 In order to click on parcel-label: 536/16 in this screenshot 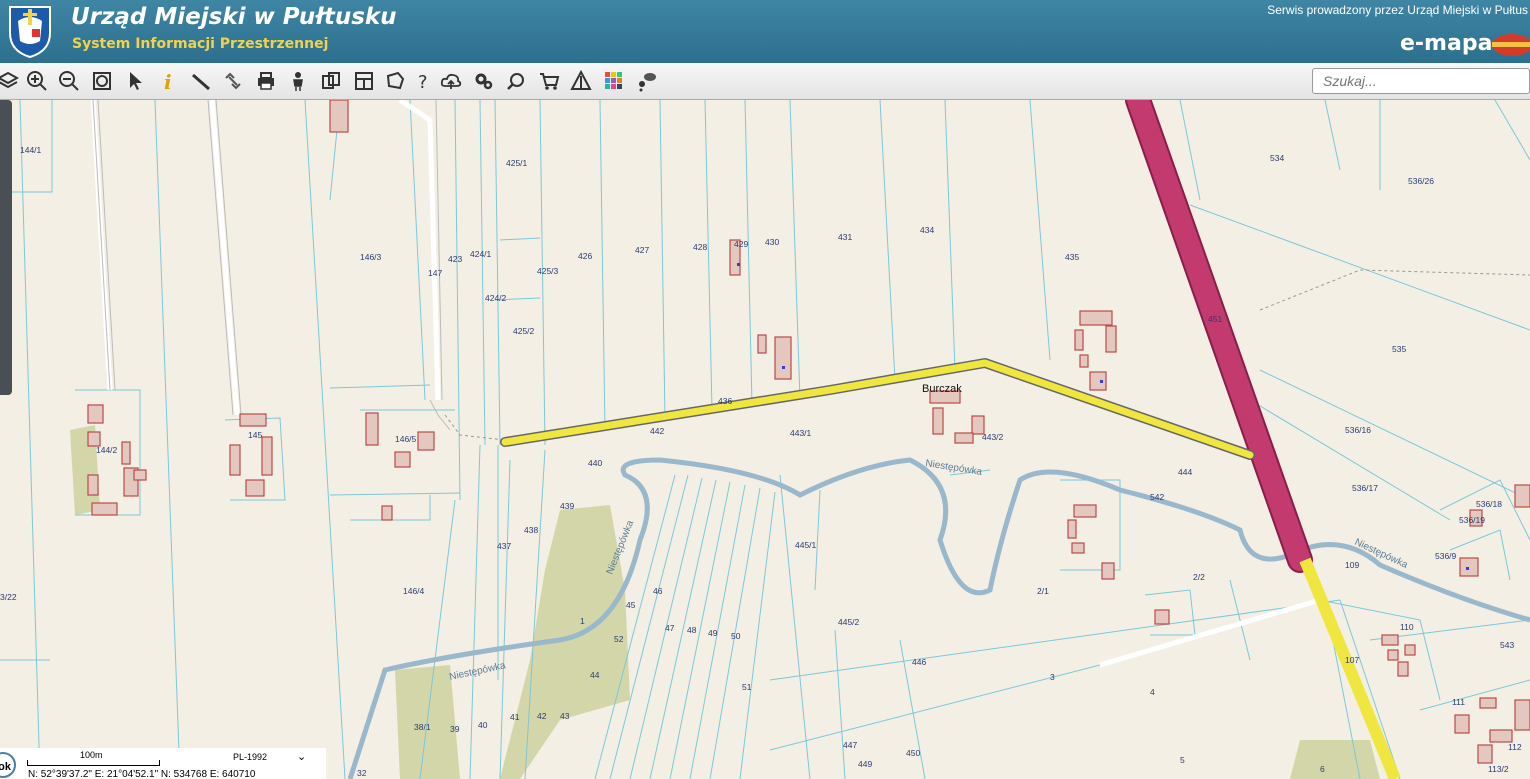, I will do `click(1358, 430)`.